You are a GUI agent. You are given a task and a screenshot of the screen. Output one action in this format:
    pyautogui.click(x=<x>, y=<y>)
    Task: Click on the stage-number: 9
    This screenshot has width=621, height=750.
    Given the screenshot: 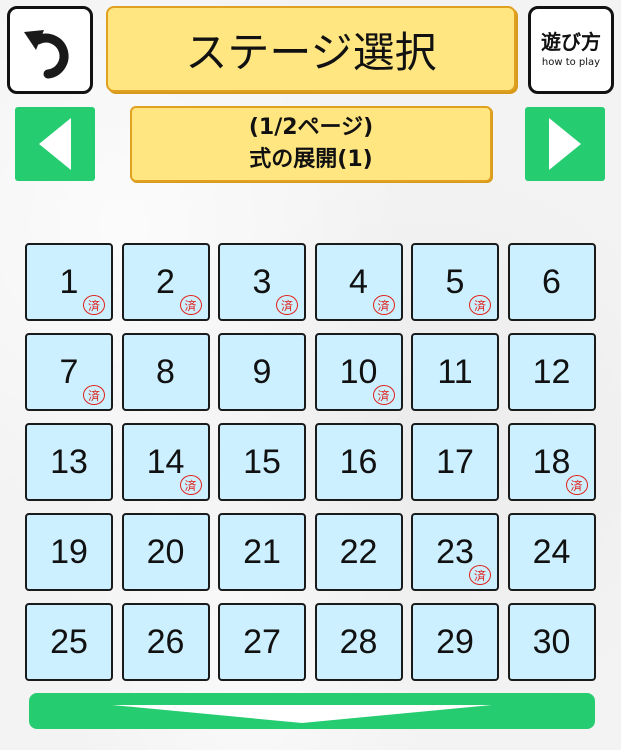 What is the action you would take?
    pyautogui.click(x=262, y=371)
    